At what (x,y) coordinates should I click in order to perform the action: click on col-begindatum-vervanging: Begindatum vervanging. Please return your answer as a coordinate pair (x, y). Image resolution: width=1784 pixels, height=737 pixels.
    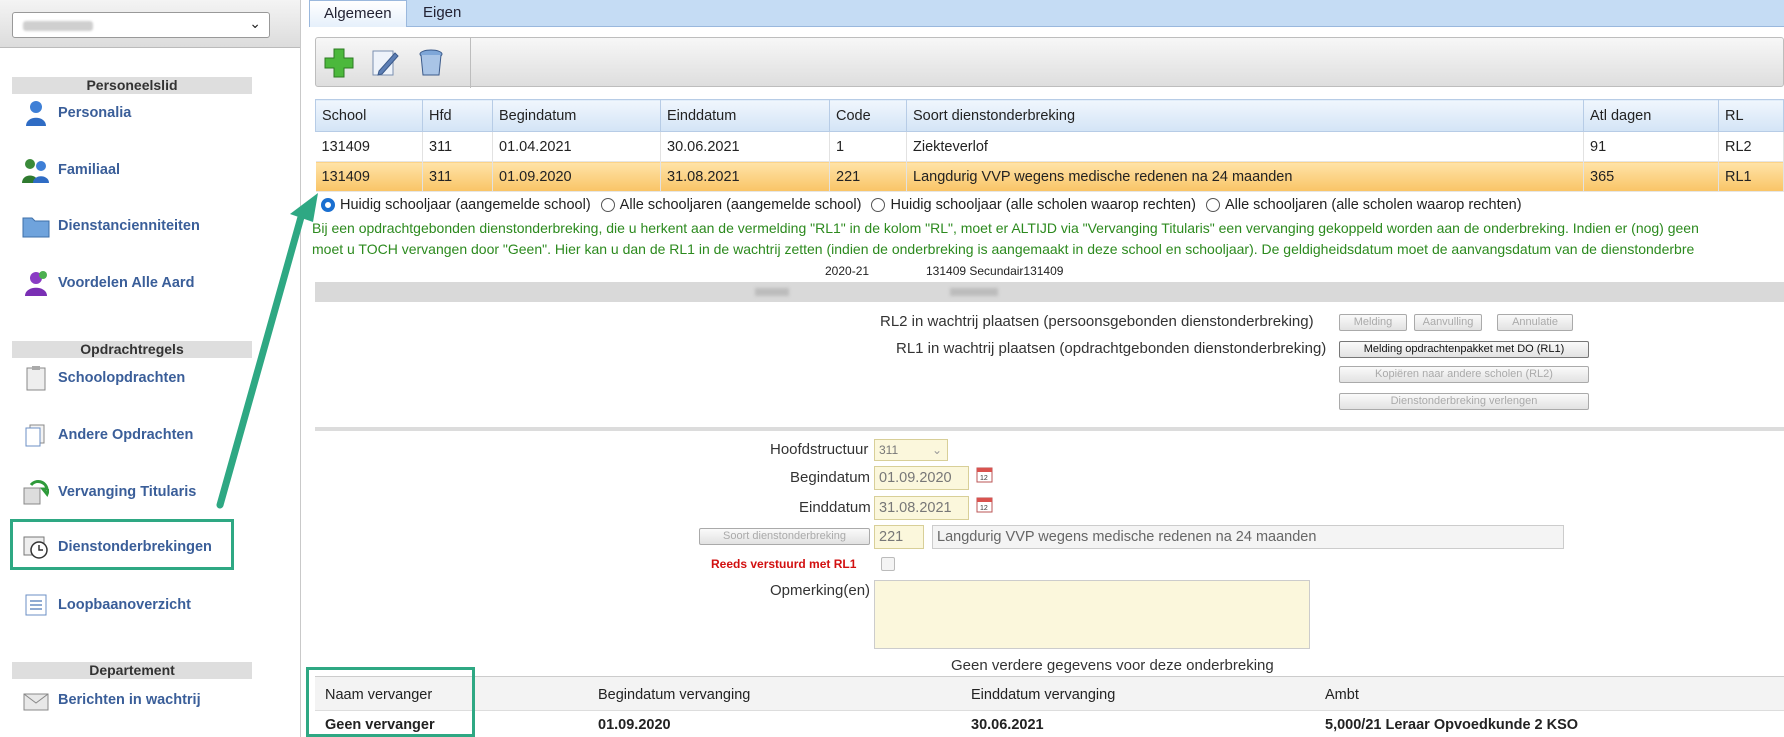
    Looking at the image, I should click on (674, 695).